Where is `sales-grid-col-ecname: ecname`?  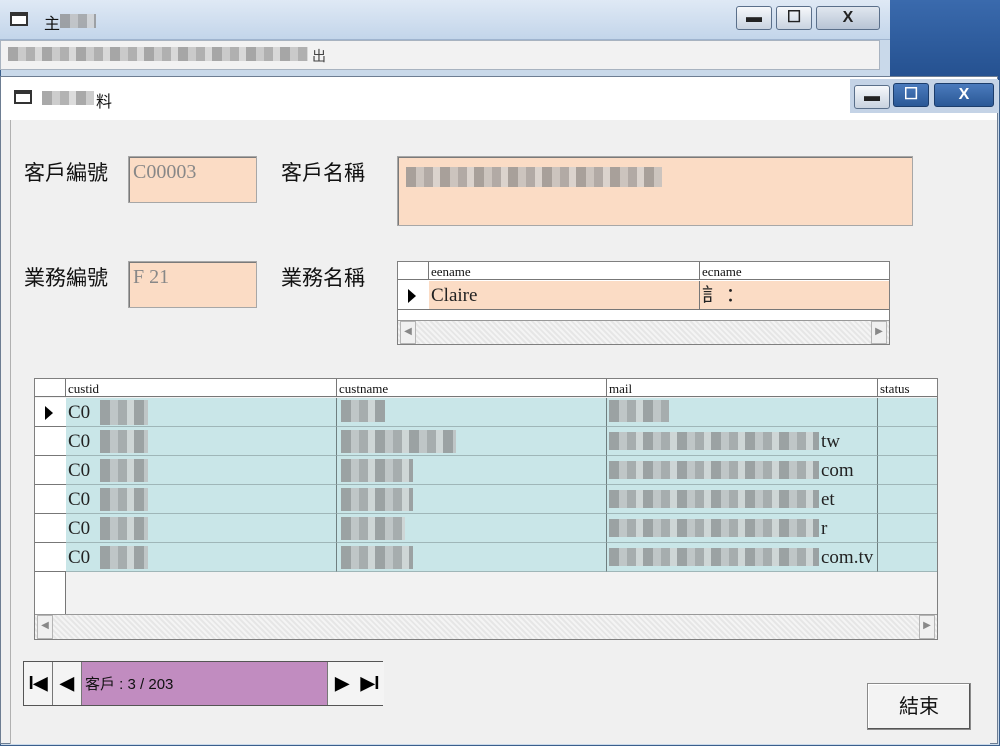
sales-grid-col-ecname: ecname is located at coordinates (794, 271).